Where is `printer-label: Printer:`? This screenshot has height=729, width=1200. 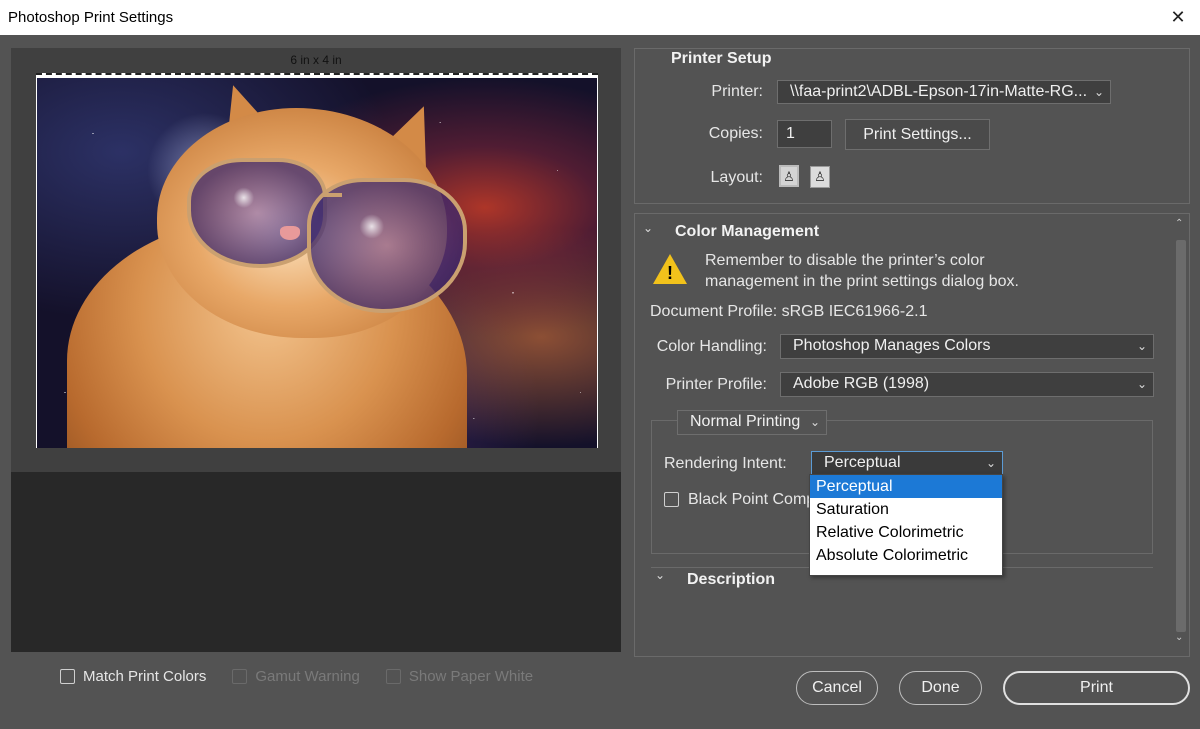
printer-label: Printer: is located at coordinates (737, 91).